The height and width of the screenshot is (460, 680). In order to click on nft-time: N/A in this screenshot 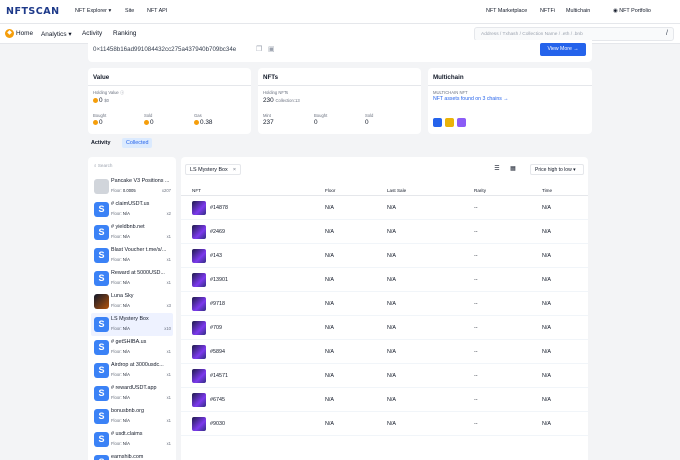, I will do `click(546, 376)`.